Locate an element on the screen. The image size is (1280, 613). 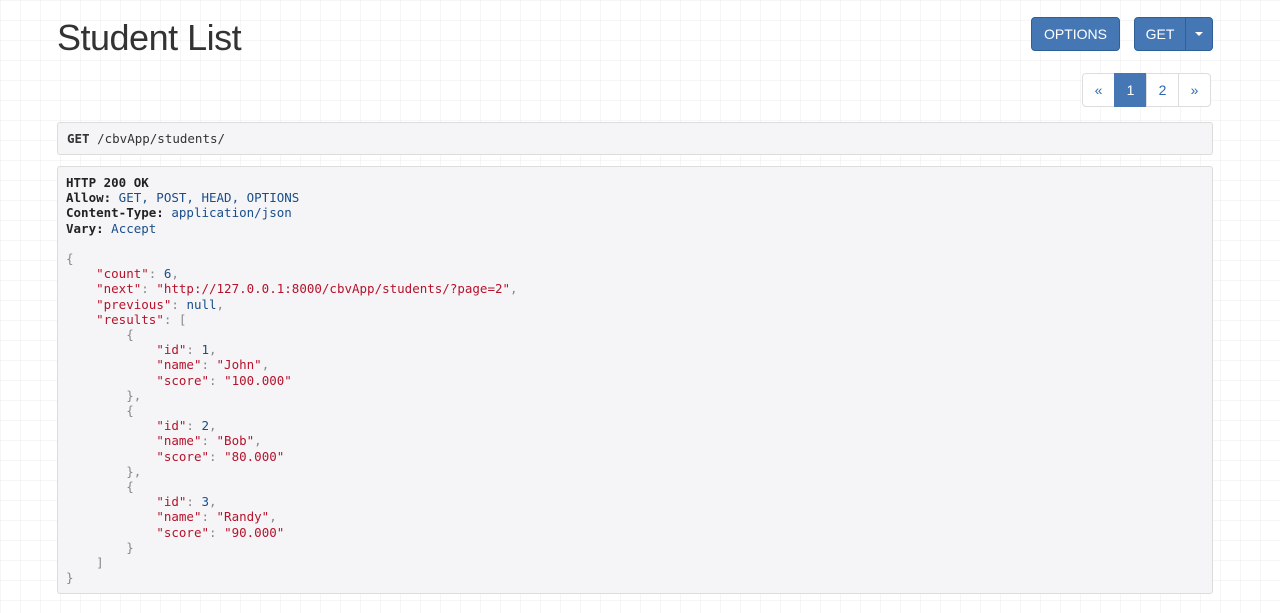
pagination: « 1 2 » is located at coordinates (1146, 90).